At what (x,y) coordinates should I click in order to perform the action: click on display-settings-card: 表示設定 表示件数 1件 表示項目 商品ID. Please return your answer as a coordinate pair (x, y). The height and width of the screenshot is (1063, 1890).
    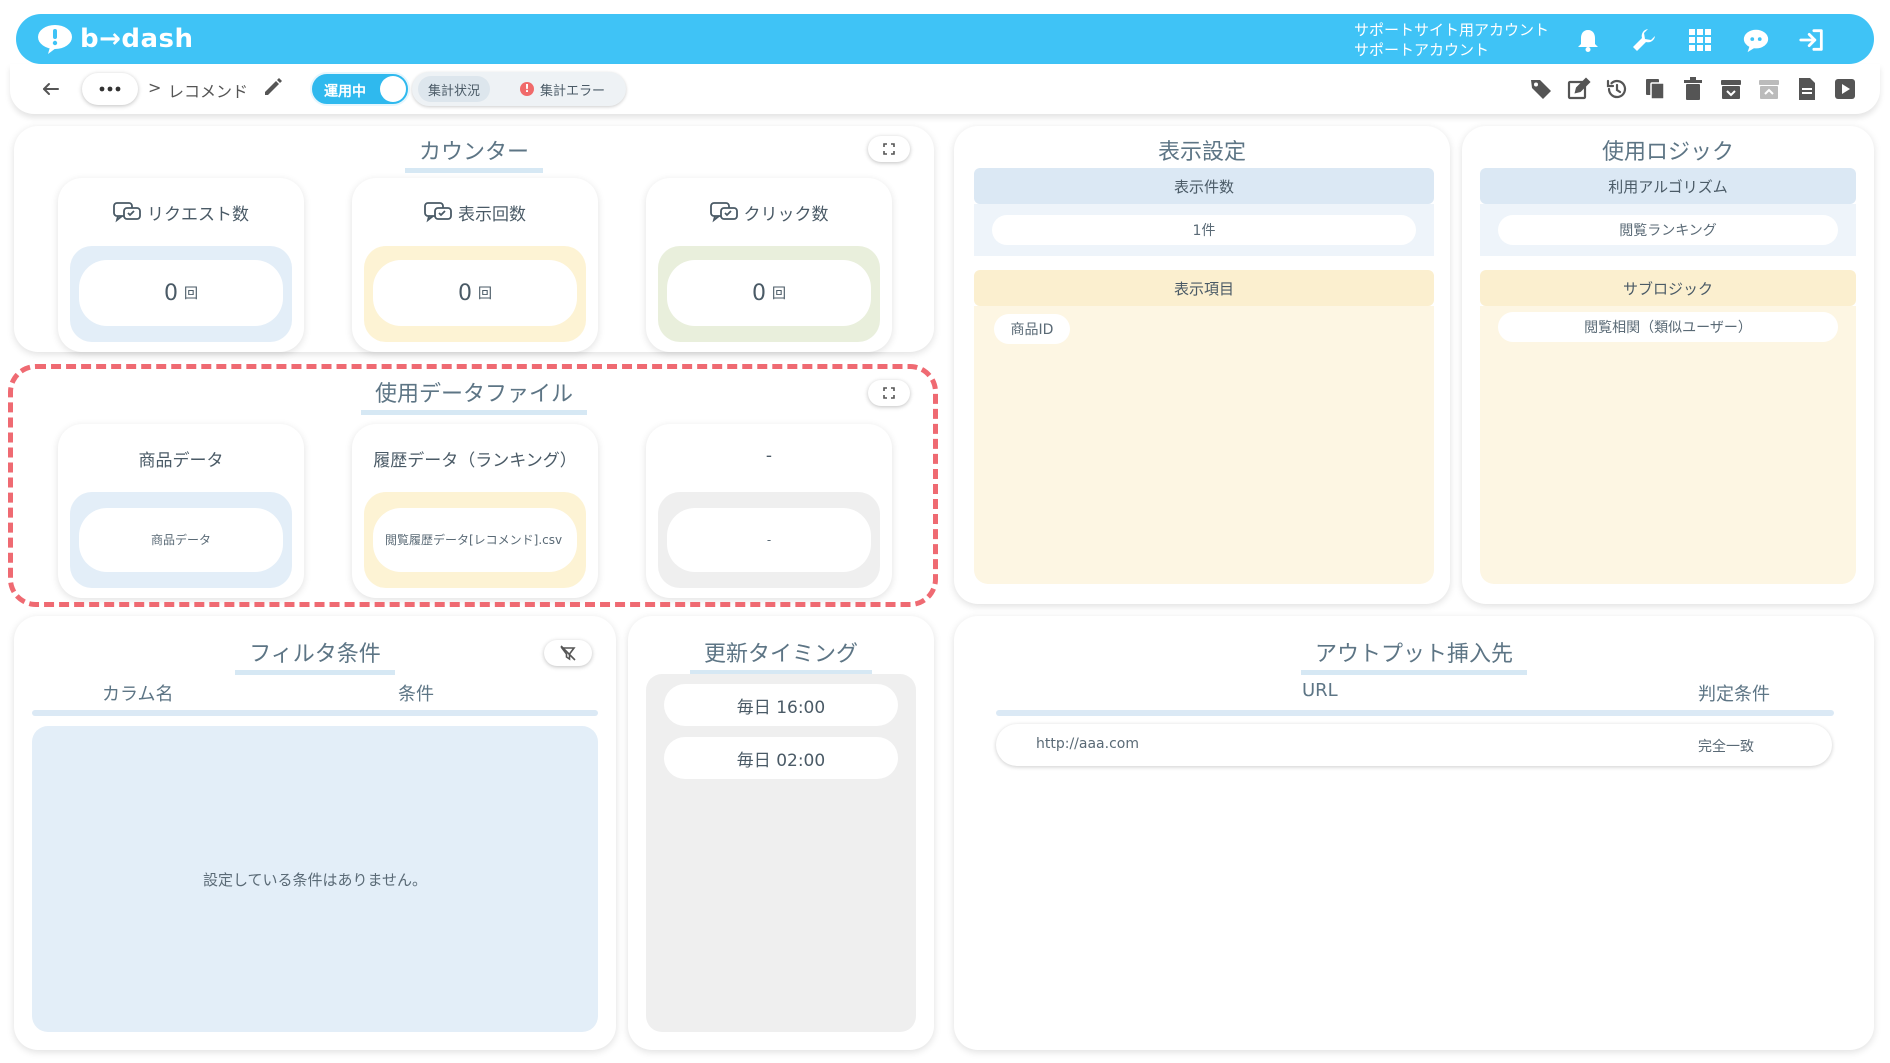
    Looking at the image, I should click on (1202, 365).